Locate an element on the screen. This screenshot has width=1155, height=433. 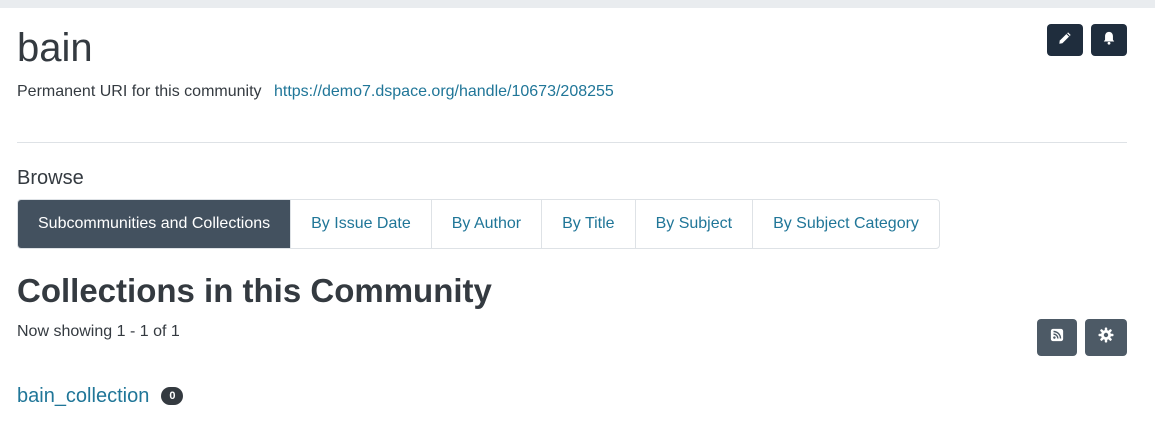
results-count: Now showing 1 - 1 of 1 is located at coordinates (98, 331).